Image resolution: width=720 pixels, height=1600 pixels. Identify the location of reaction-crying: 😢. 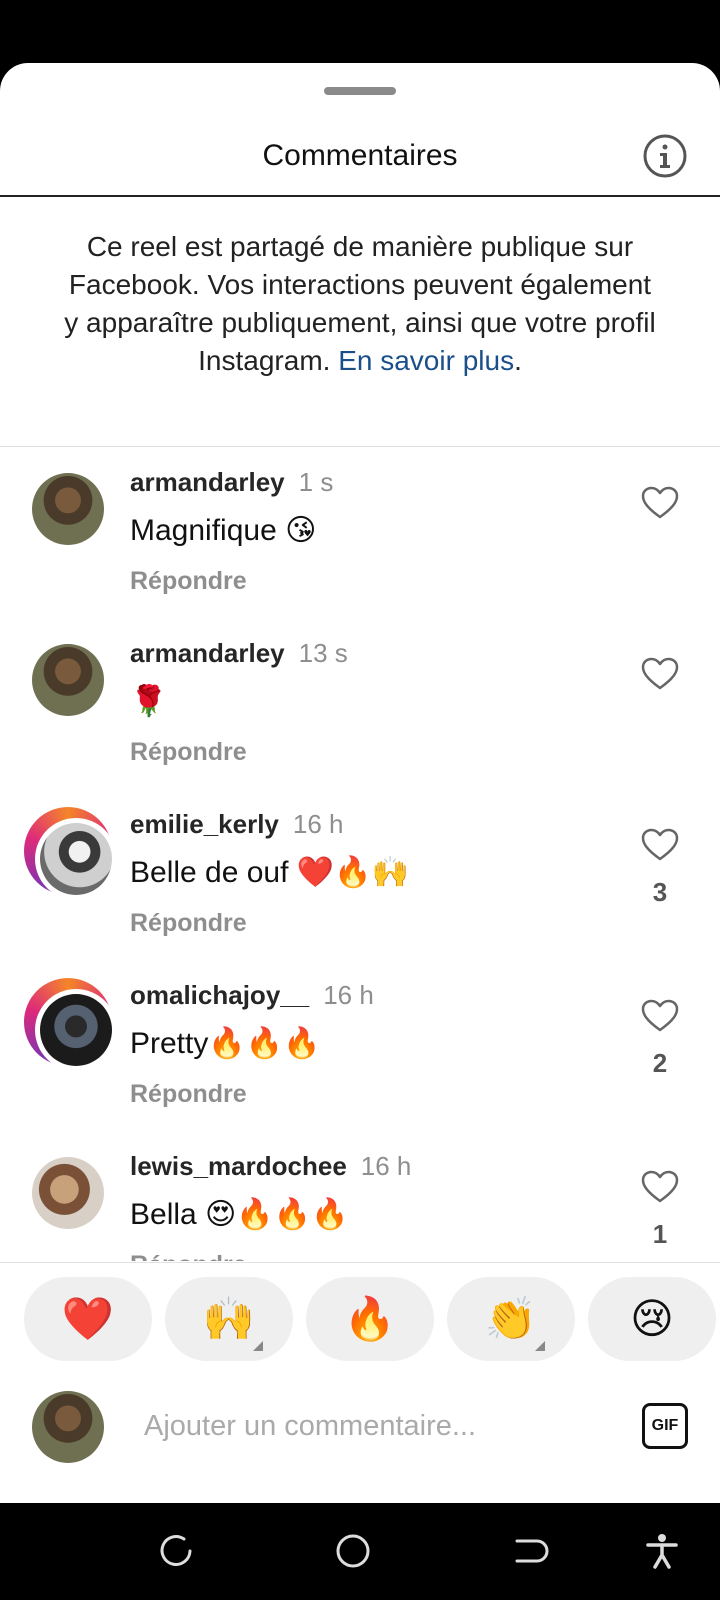
(652, 1319).